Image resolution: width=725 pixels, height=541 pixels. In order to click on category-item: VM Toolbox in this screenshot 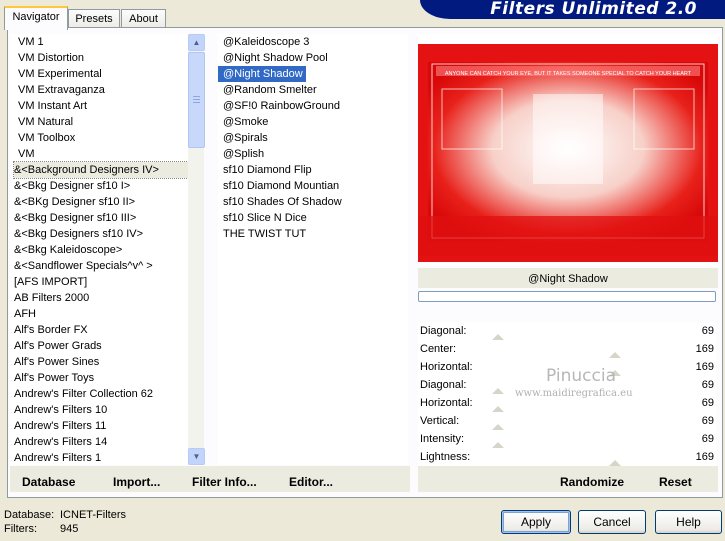, I will do `click(103, 138)`.